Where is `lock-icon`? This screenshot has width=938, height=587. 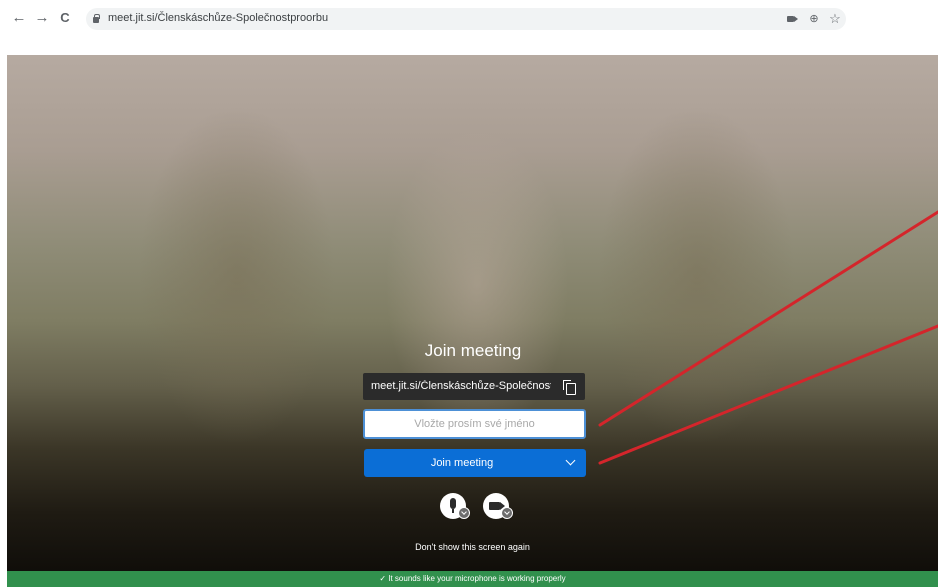 lock-icon is located at coordinates (96, 18).